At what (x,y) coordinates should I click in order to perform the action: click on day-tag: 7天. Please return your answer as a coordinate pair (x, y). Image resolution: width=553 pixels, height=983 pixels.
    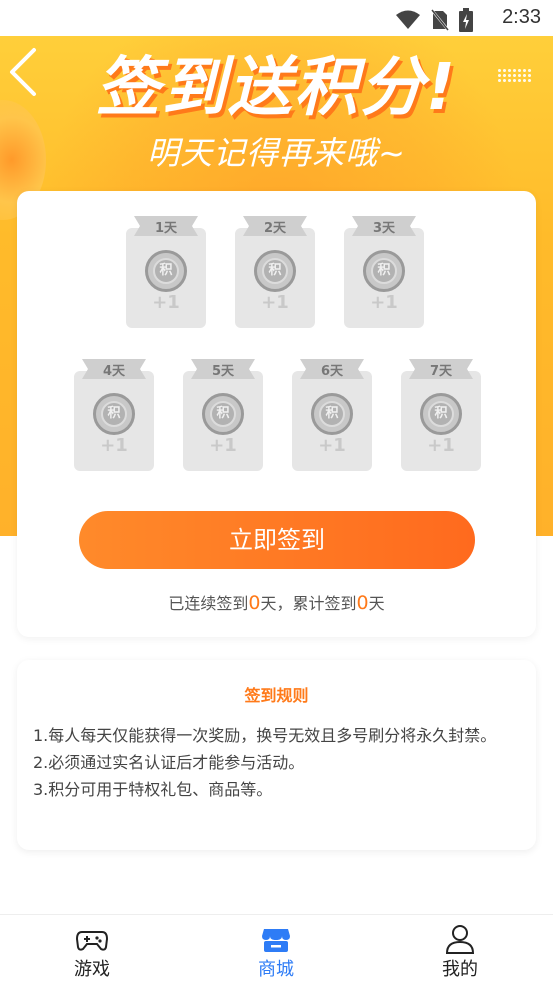
    Looking at the image, I should click on (441, 369).